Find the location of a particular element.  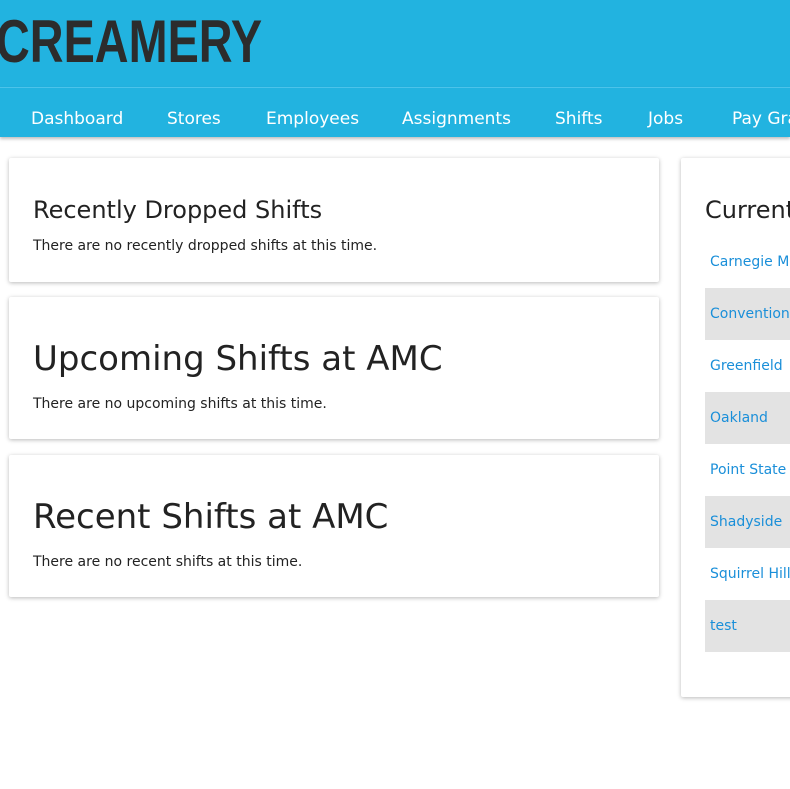

store-link-greenfield: Greenfield is located at coordinates (747, 366).